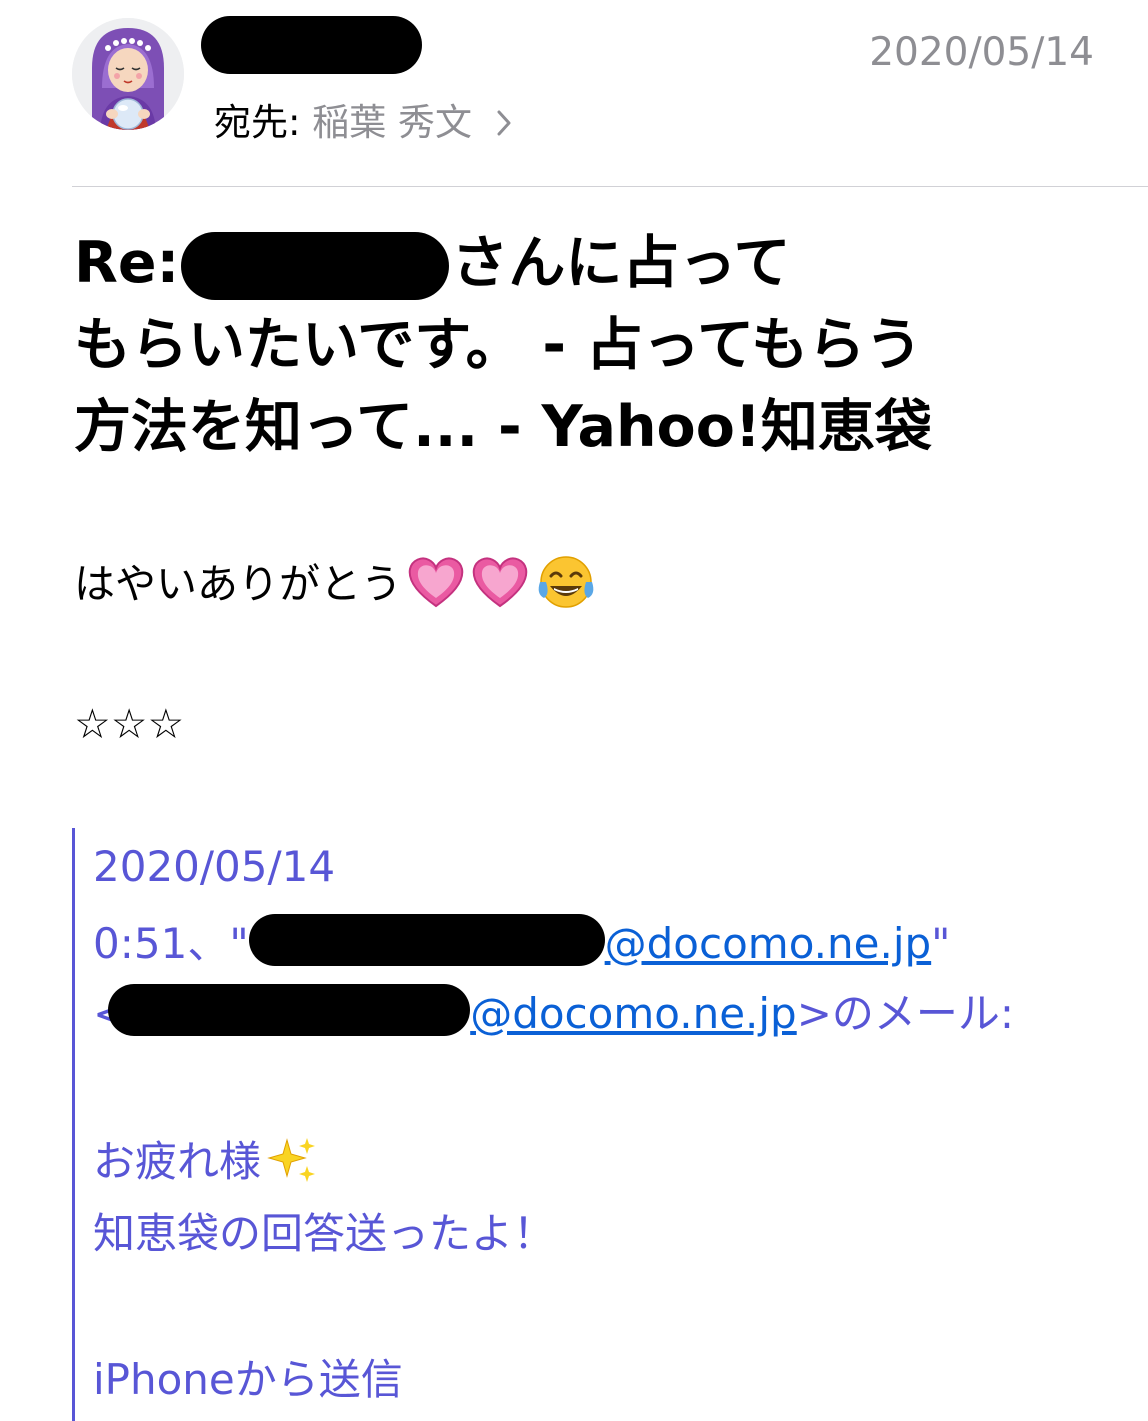 This screenshot has height=1421, width=1148. What do you see at coordinates (981, 52) in the screenshot?
I see `email-date: 2020/05/14` at bounding box center [981, 52].